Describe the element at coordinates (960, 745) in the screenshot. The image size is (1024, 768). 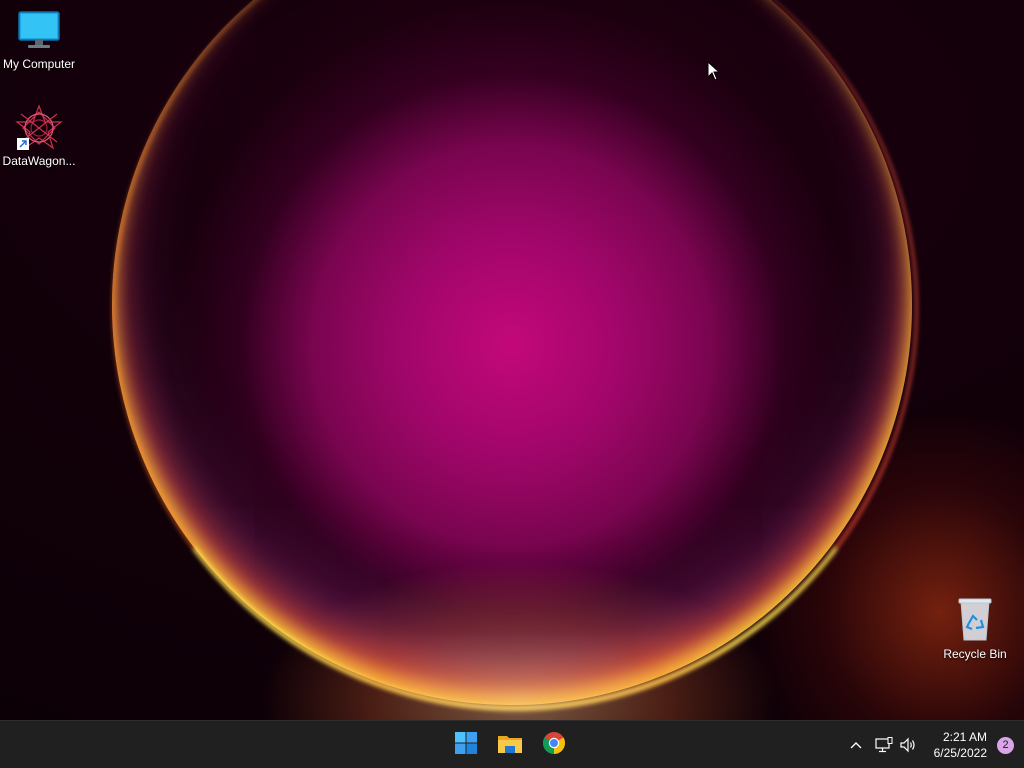
I see `clock: 2:21 AM 6/25/2022` at that location.